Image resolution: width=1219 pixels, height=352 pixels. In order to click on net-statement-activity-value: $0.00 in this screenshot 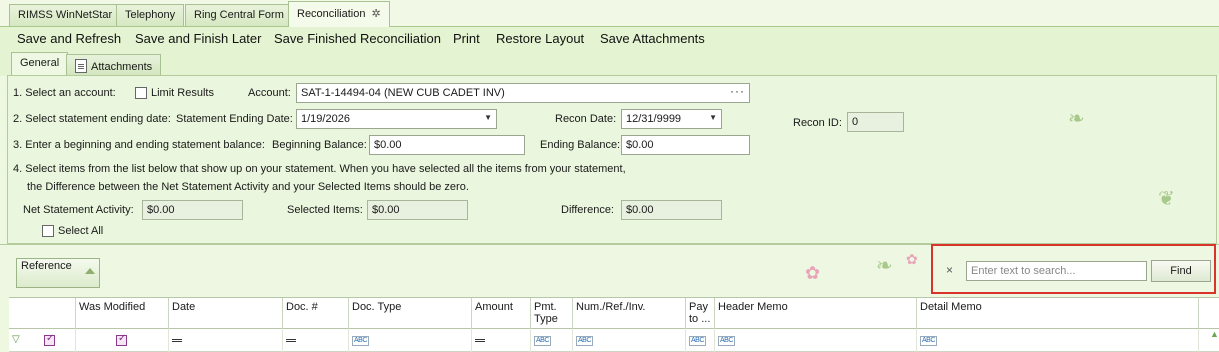, I will do `click(161, 210)`.